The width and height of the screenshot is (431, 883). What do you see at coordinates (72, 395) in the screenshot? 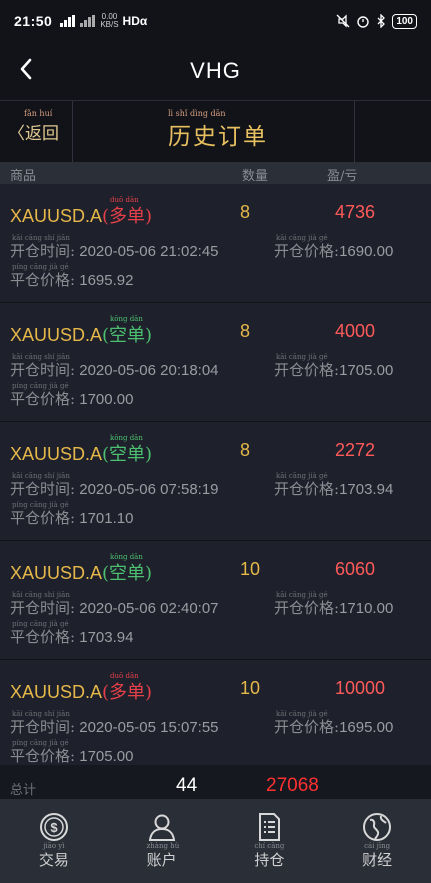
I see `close-price-line: píng cāng jià gé 平仓价格: 1700.00` at bounding box center [72, 395].